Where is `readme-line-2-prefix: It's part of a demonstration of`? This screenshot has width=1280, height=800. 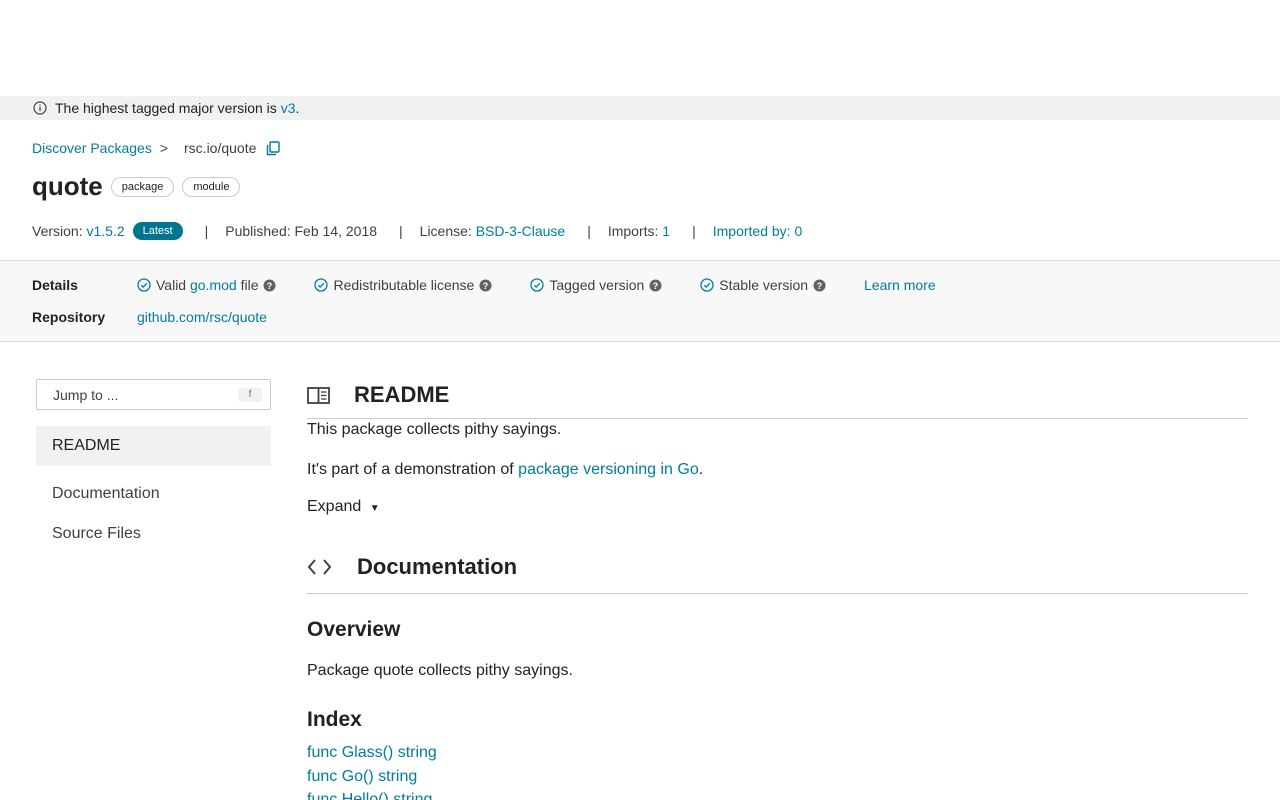
readme-line-2-prefix: It's part of a demonstration of is located at coordinates (413, 469).